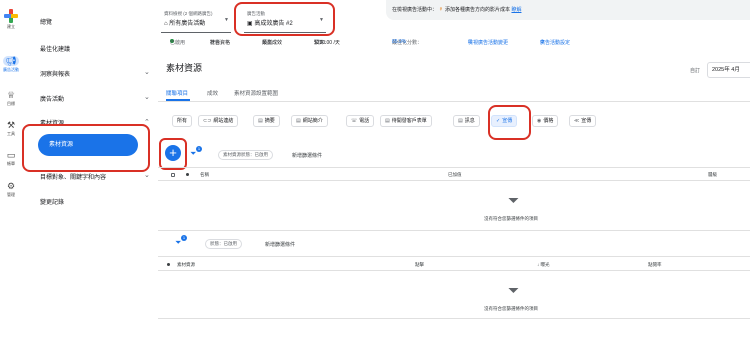 This screenshot has height=349, width=750. I want to click on column-header-ctr: 點閱率, so click(655, 265).